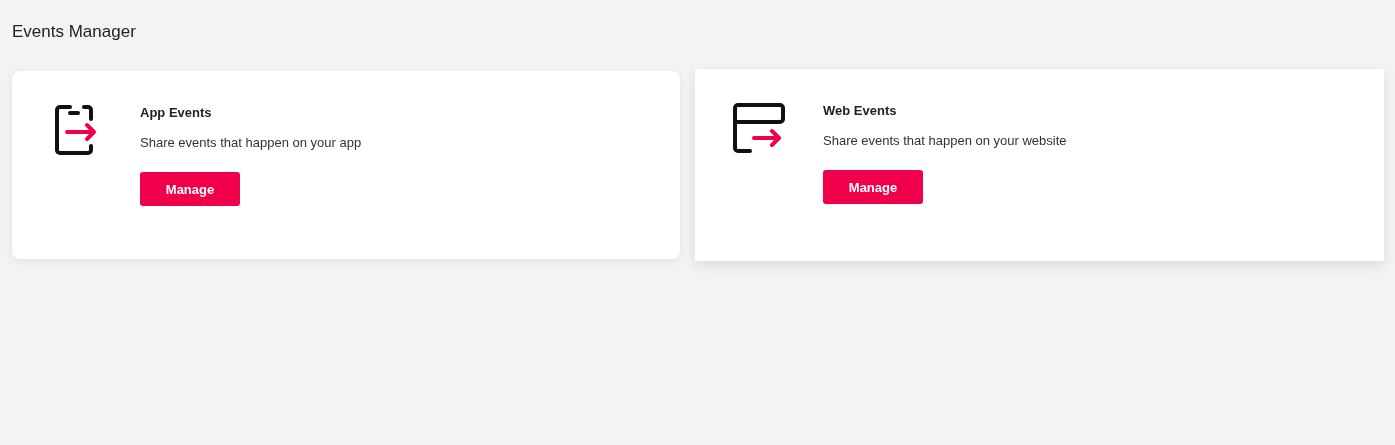 This screenshot has height=445, width=1395. Describe the element at coordinates (251, 142) in the screenshot. I see `card-description: Share events that happen on your app` at that location.